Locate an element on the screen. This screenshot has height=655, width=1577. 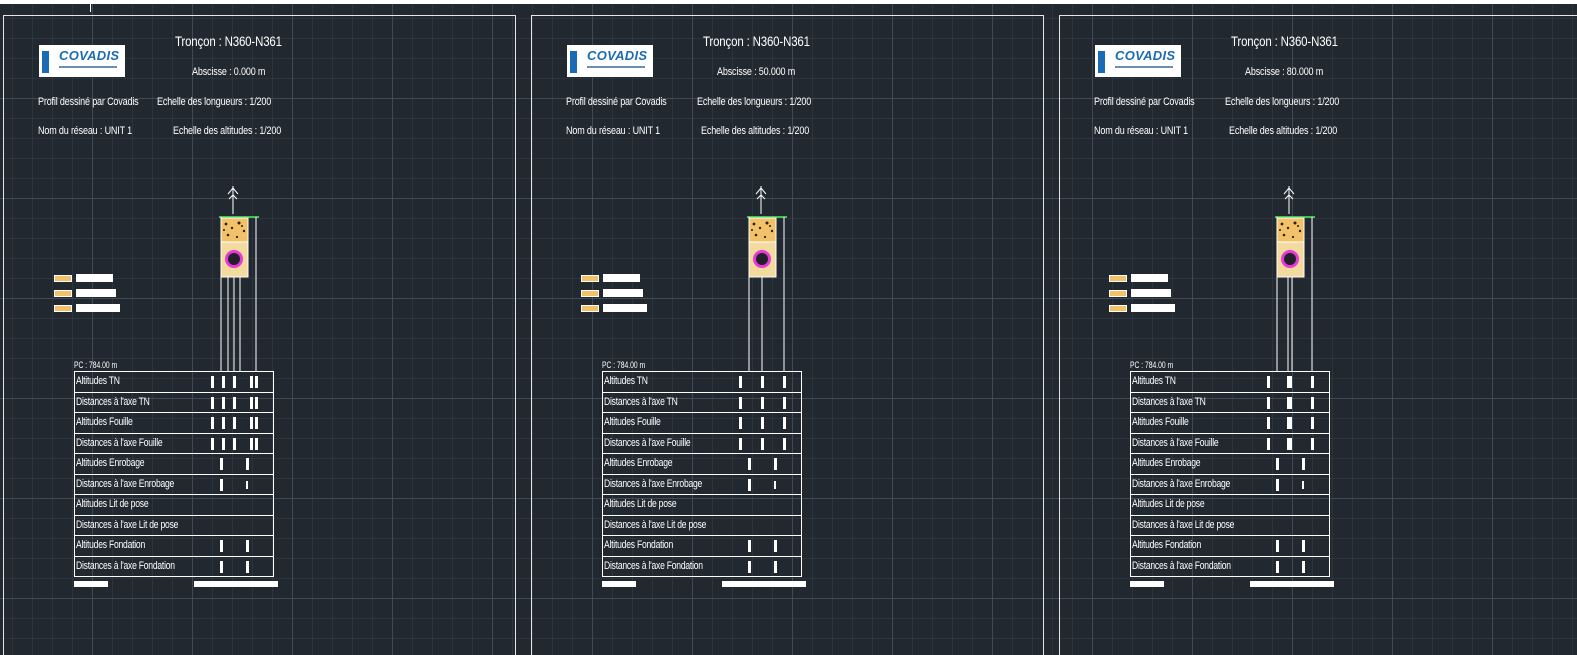
table-row: Altitudes Fondation is located at coordinates (1230, 546).